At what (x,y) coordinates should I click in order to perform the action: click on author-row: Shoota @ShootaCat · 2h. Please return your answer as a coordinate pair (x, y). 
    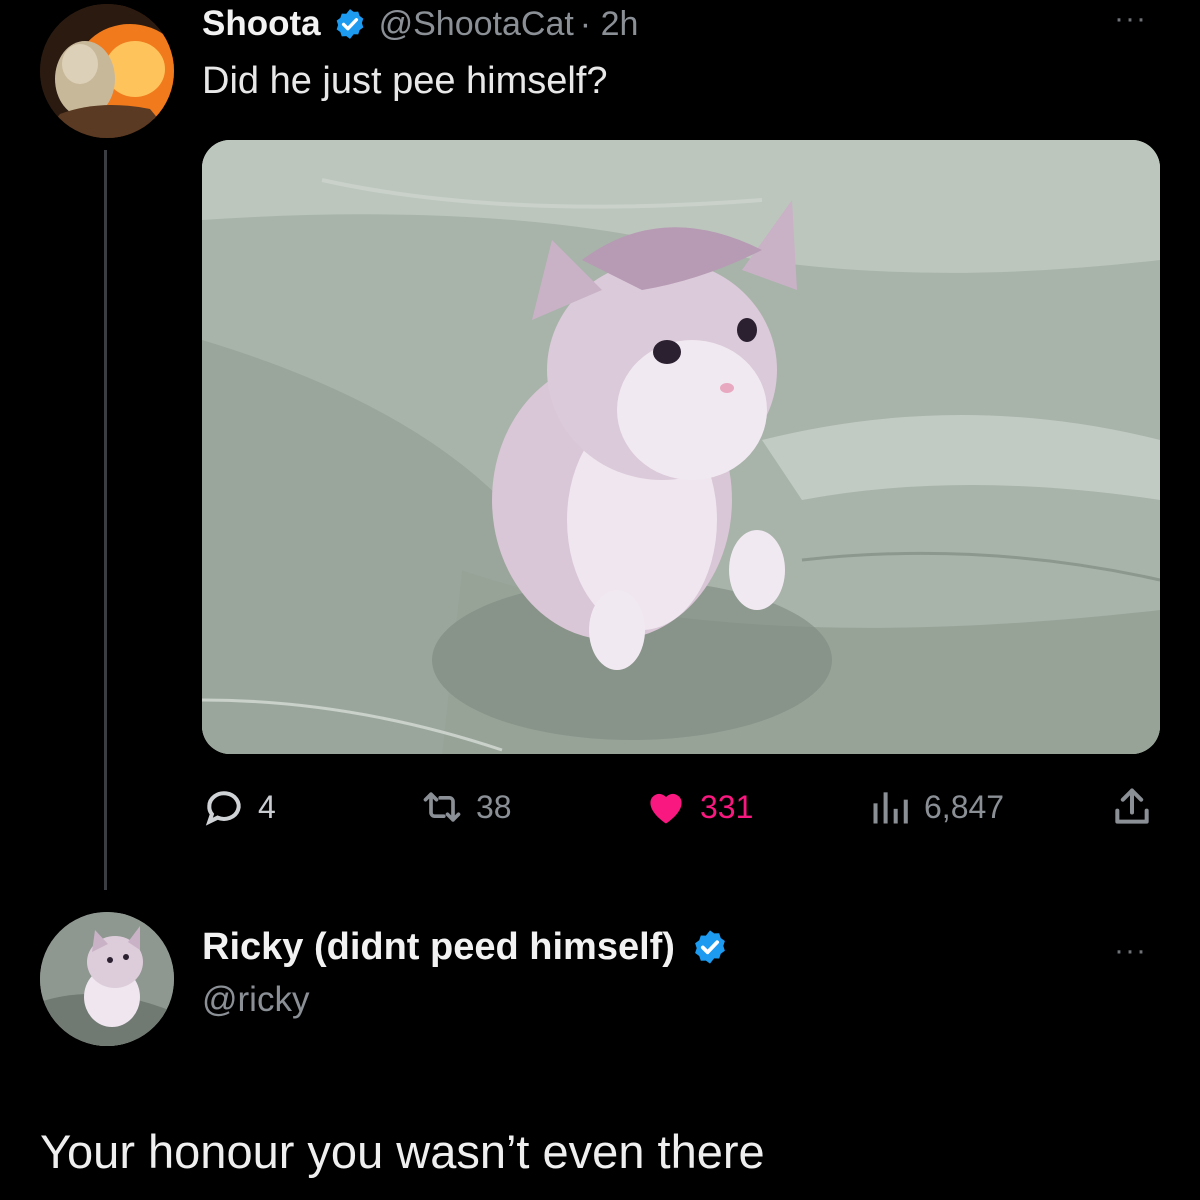
    Looking at the image, I should click on (420, 24).